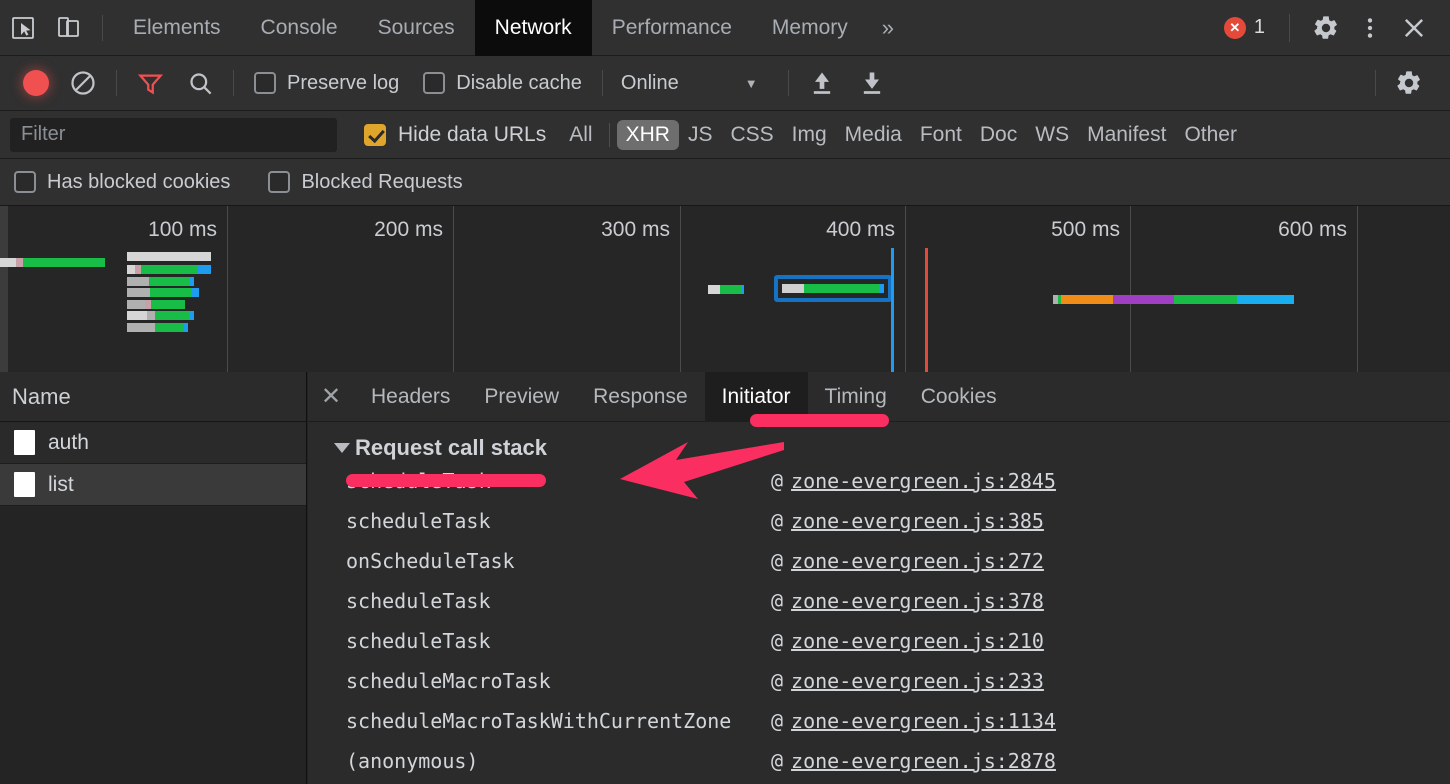 The height and width of the screenshot is (784, 1450). Describe the element at coordinates (83, 83) in the screenshot. I see `clear-button` at that location.